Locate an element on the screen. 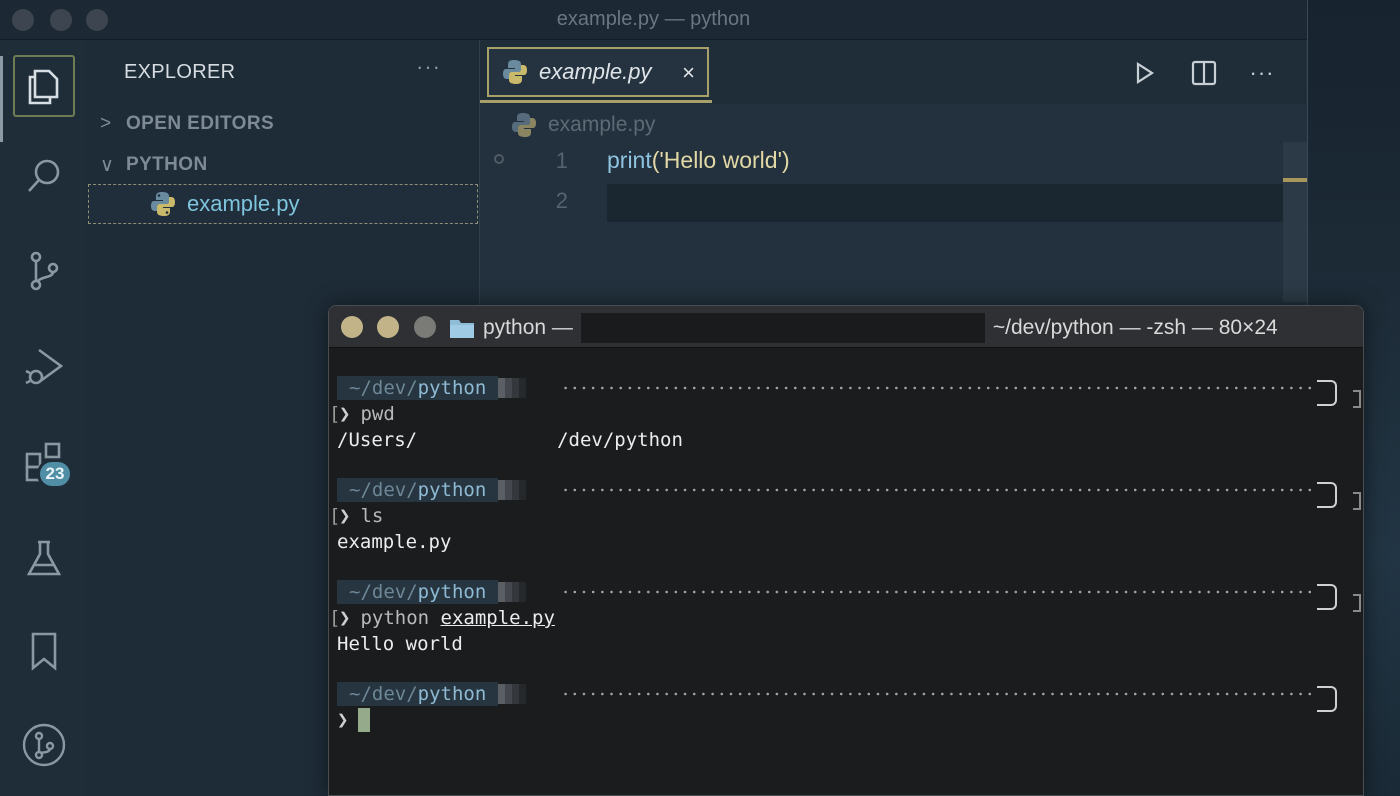  git-graph-icon is located at coordinates (44, 745).